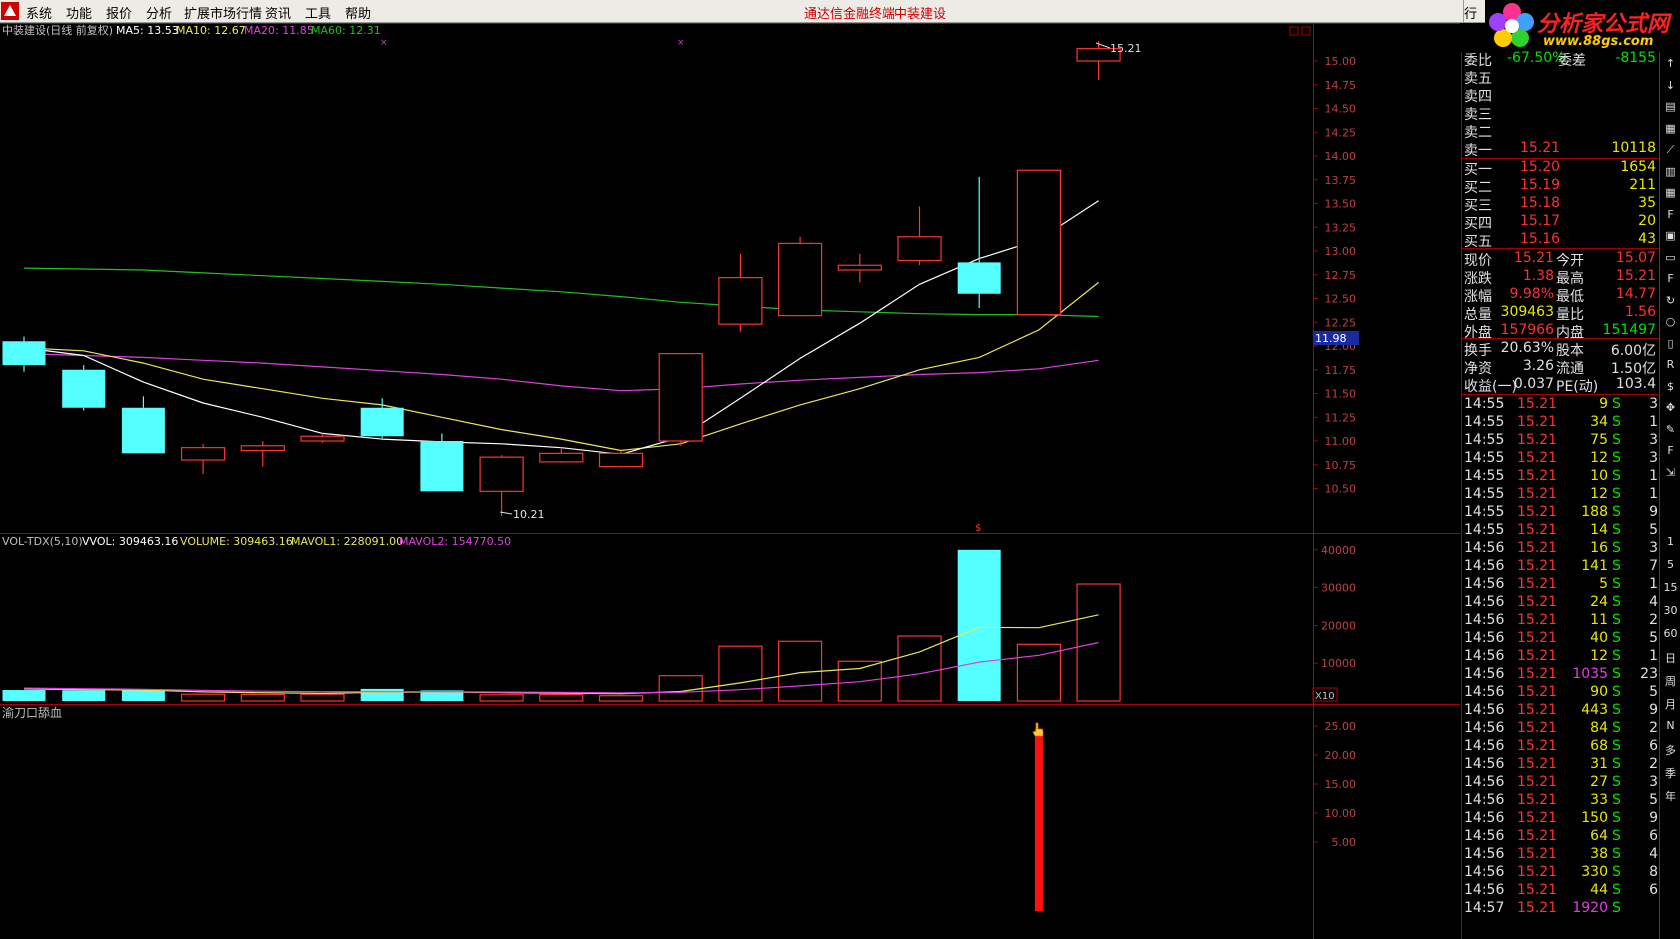  What do you see at coordinates (1561, 149) in the screenshot?
I see `sell-row: 卖一 15.21 10118` at bounding box center [1561, 149].